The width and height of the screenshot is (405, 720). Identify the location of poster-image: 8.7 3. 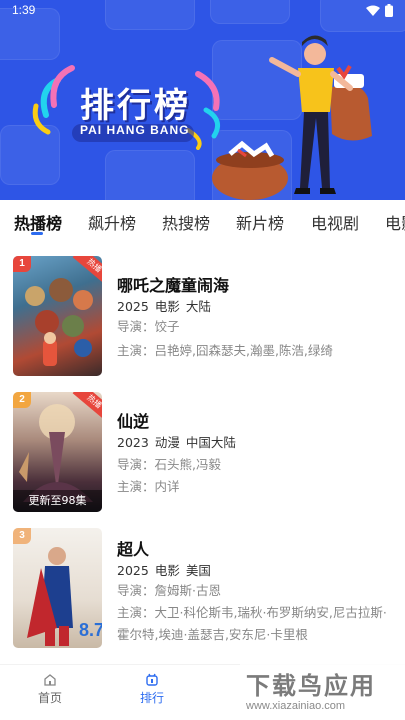
(57, 588).